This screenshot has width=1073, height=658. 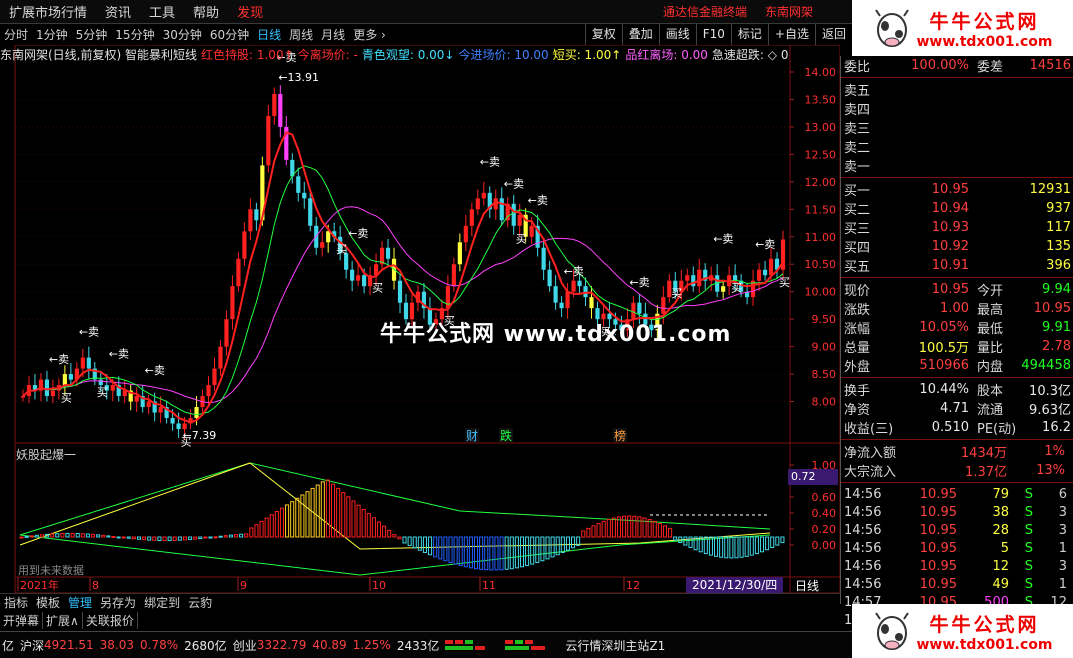 What do you see at coordinates (857, 91) in the screenshot?
I see `ask-label: 卖五` at bounding box center [857, 91].